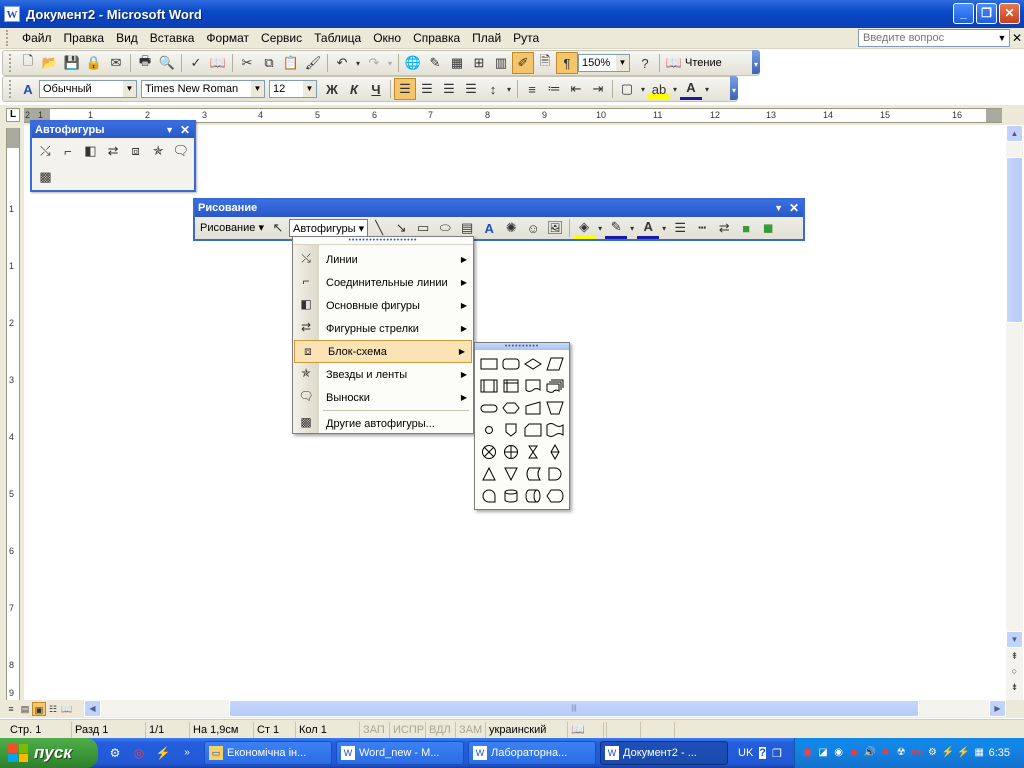 The height and width of the screenshot is (768, 1024). What do you see at coordinates (645, 63) in the screenshot?
I see `help-icon: ?` at bounding box center [645, 63].